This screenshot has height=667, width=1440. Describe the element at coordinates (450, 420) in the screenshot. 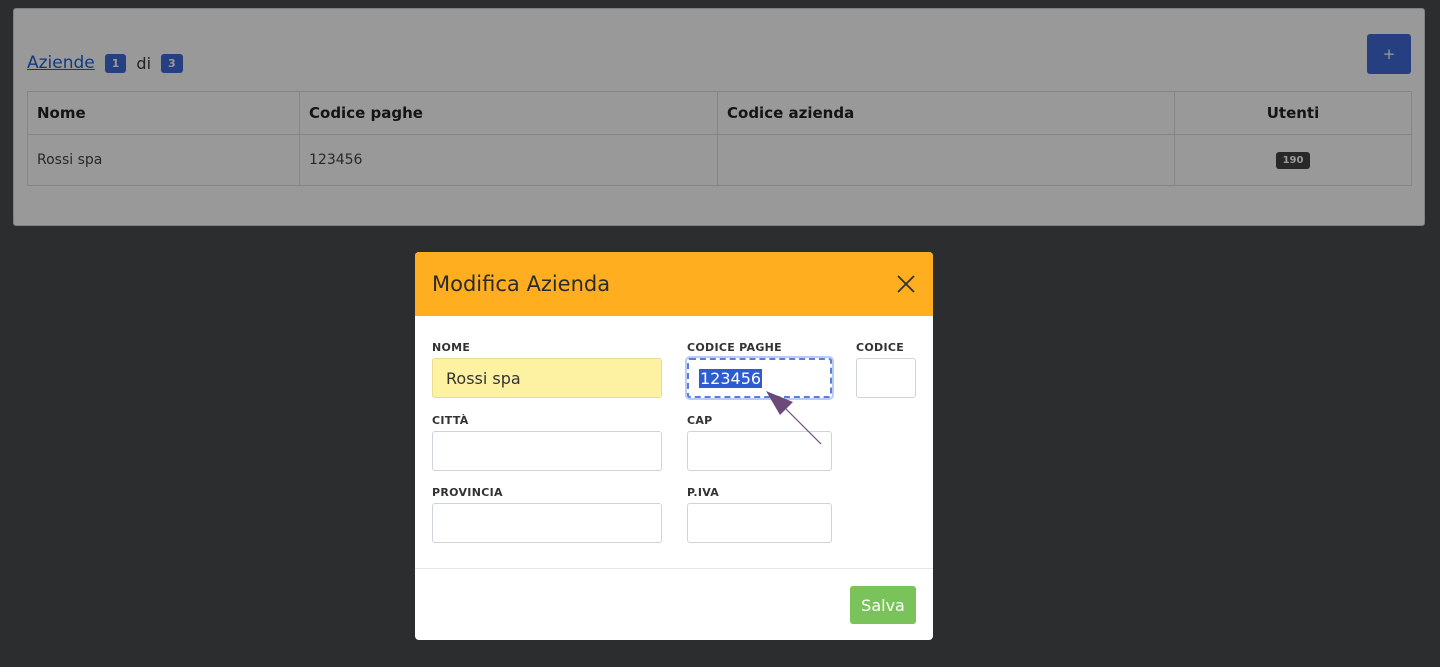

I see `citta-label: CITTÀ` at that location.